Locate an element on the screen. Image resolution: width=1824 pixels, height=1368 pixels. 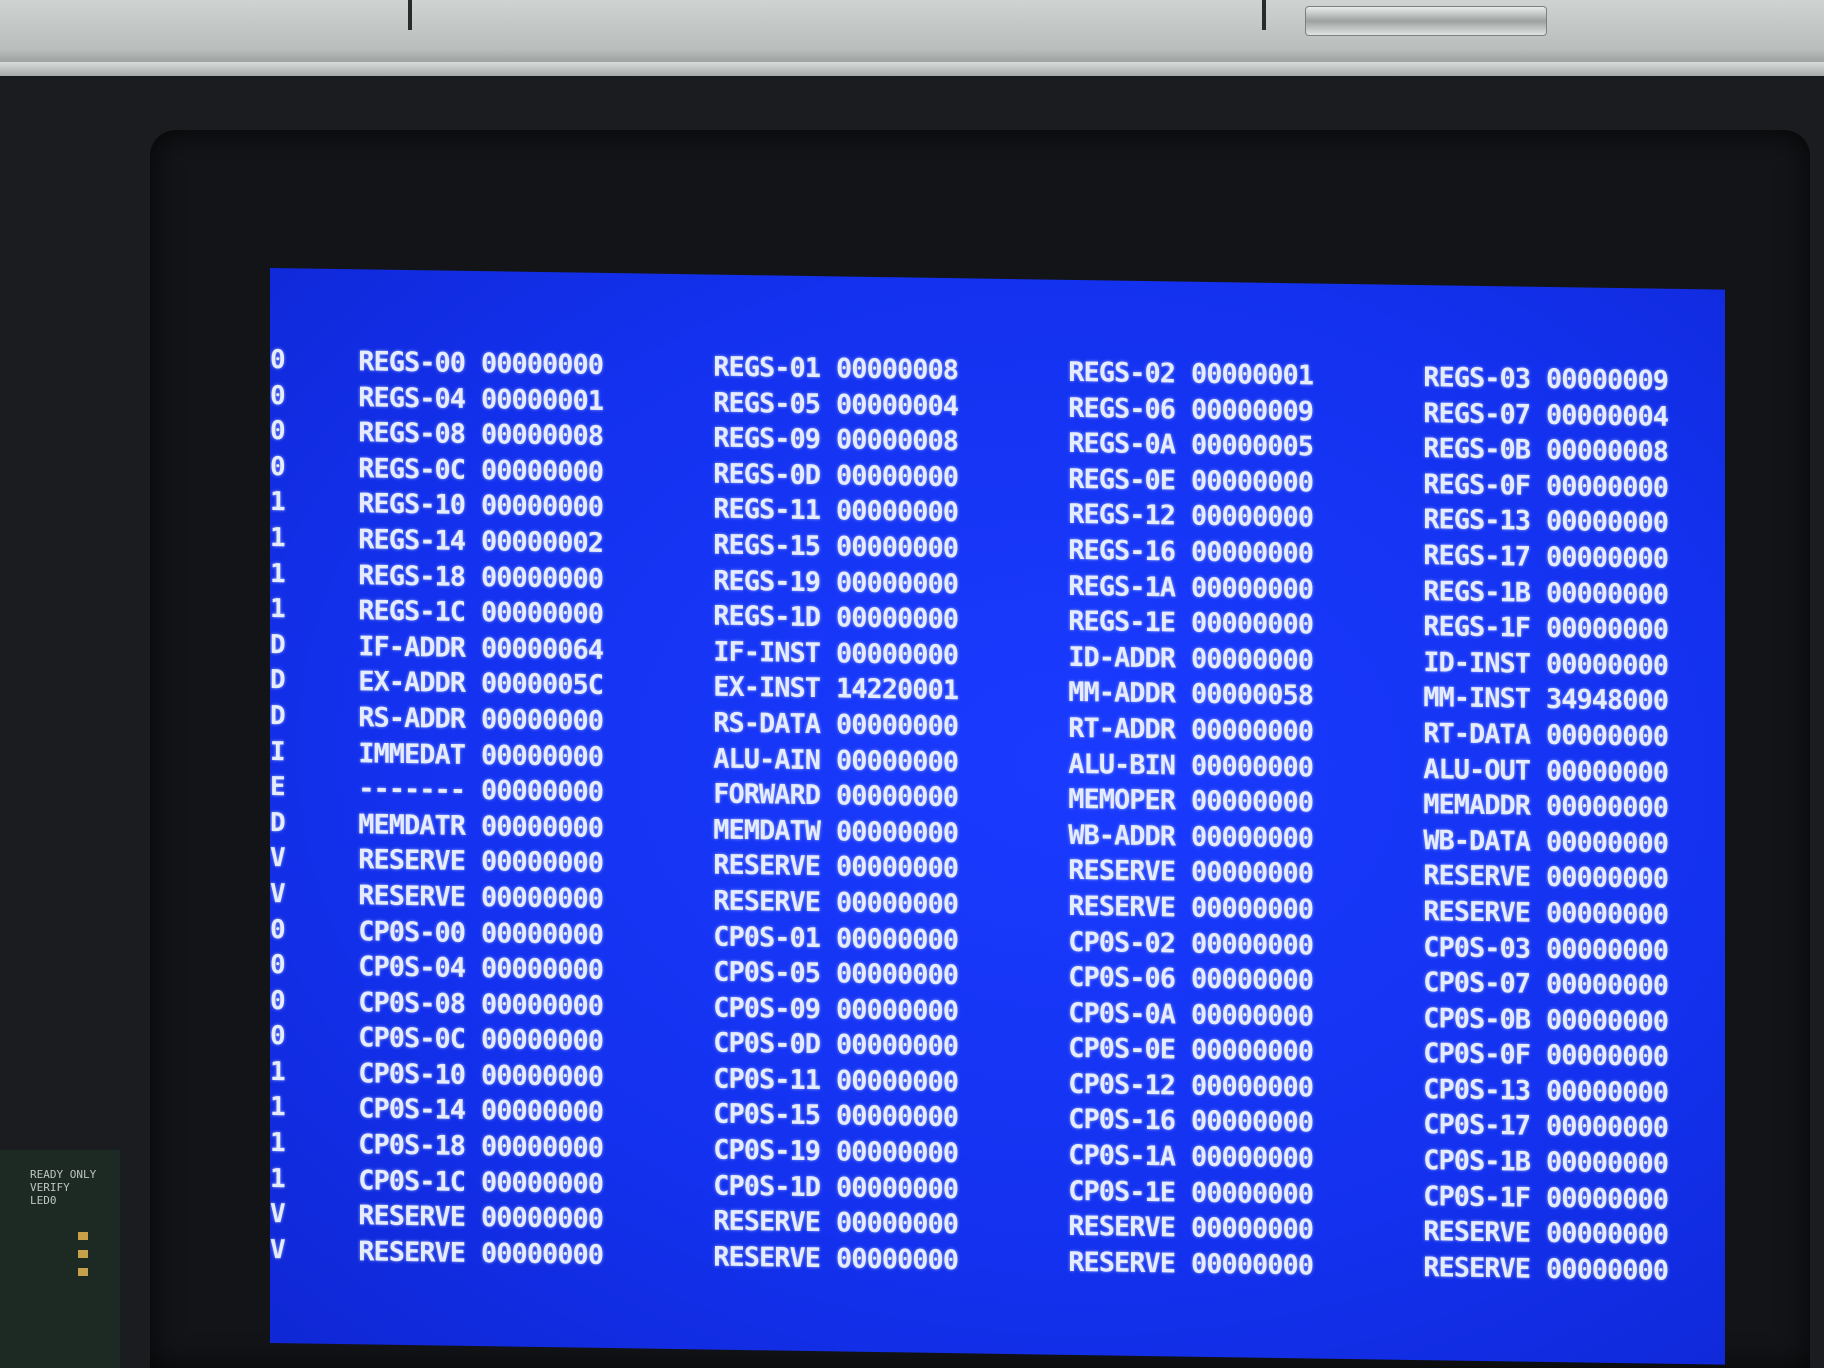
register-label: RT-DATA is located at coordinates (1476, 734).